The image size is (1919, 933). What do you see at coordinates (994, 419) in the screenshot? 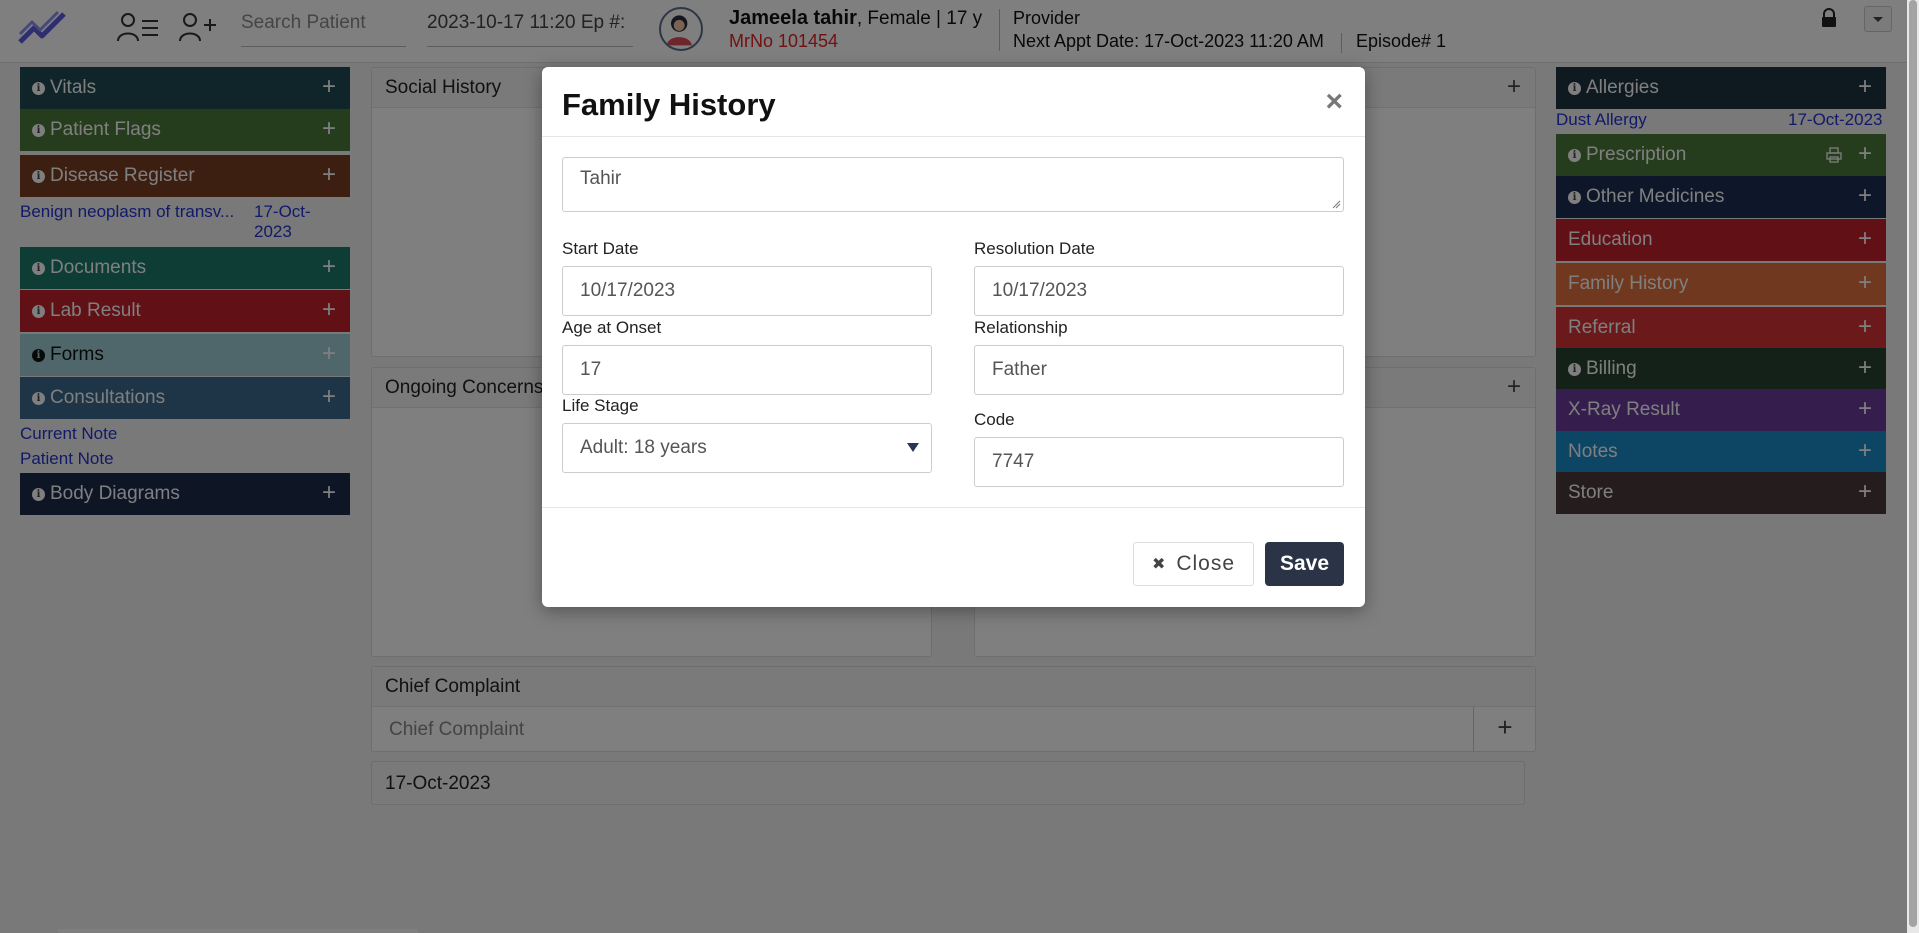
I see `code-label: Code` at bounding box center [994, 419].